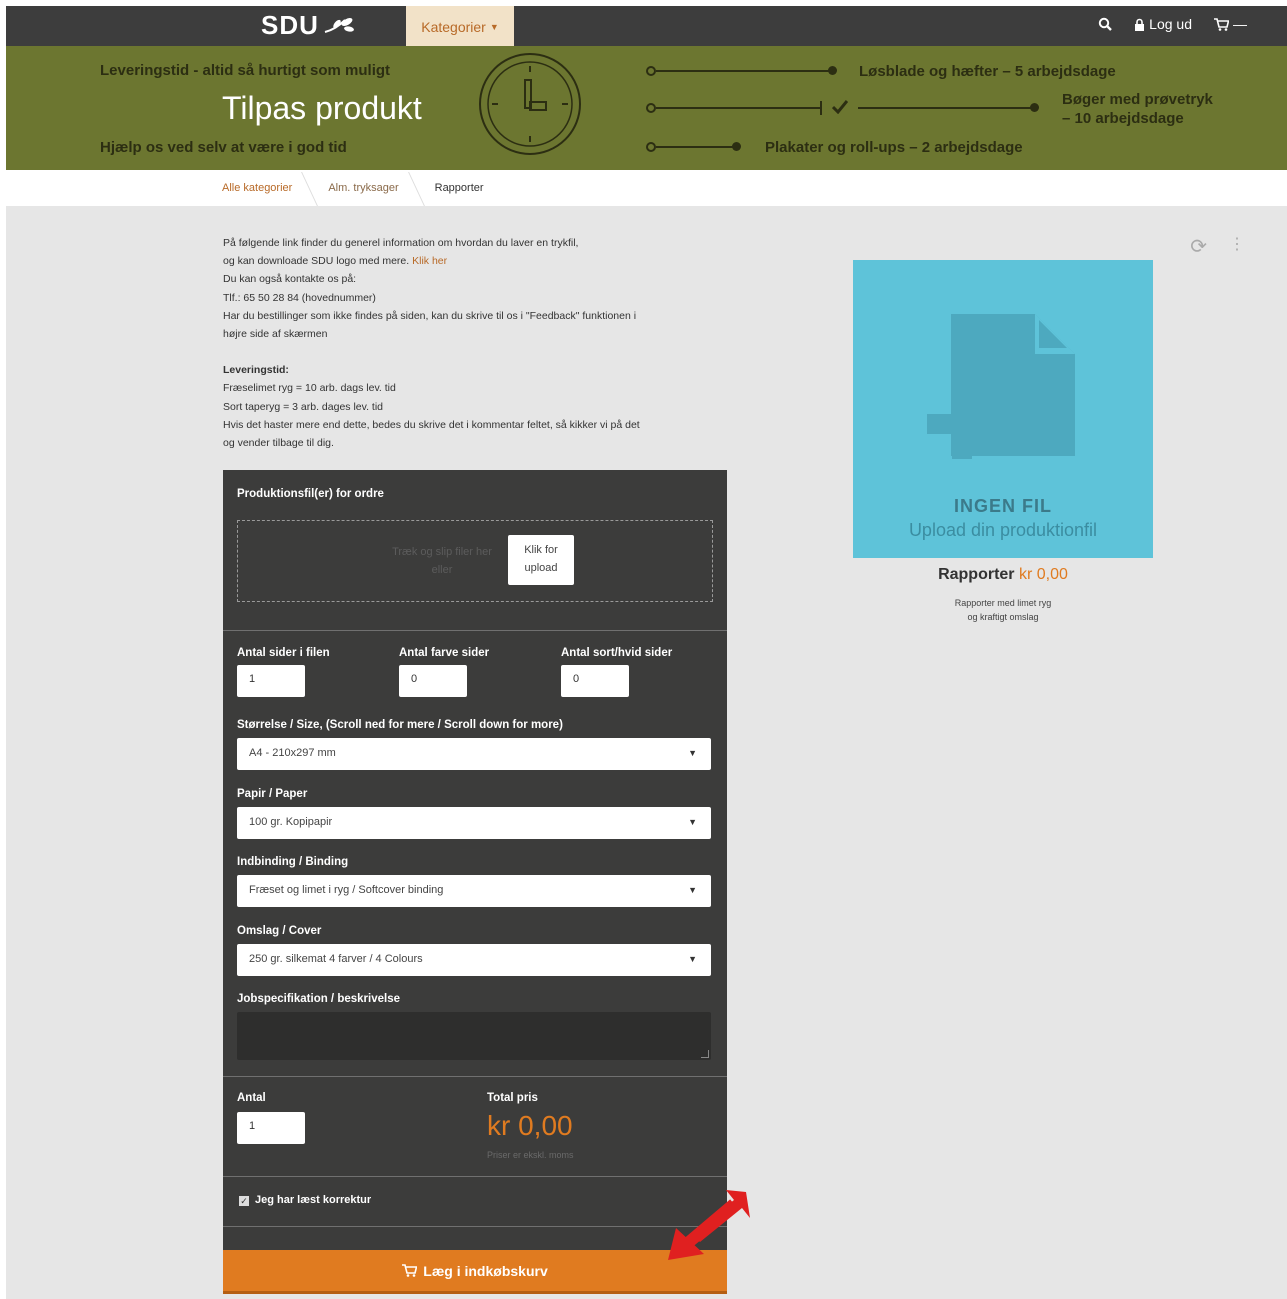  What do you see at coordinates (474, 1036) in the screenshot?
I see `job-spec-textarea` at bounding box center [474, 1036].